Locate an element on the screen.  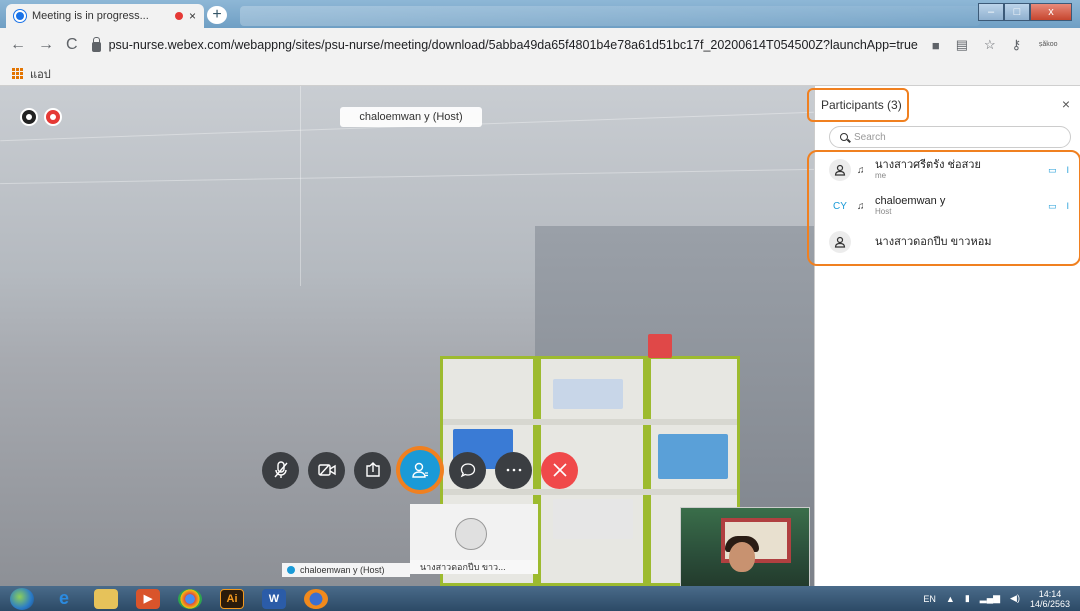
share-button is located at coordinates (372, 470).